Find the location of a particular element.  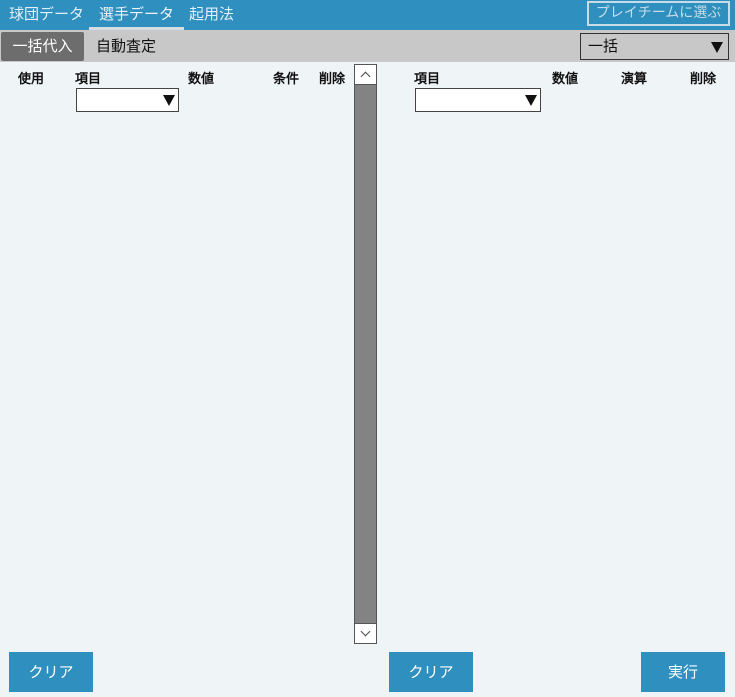

right-item-dropdown is located at coordinates (478, 100).